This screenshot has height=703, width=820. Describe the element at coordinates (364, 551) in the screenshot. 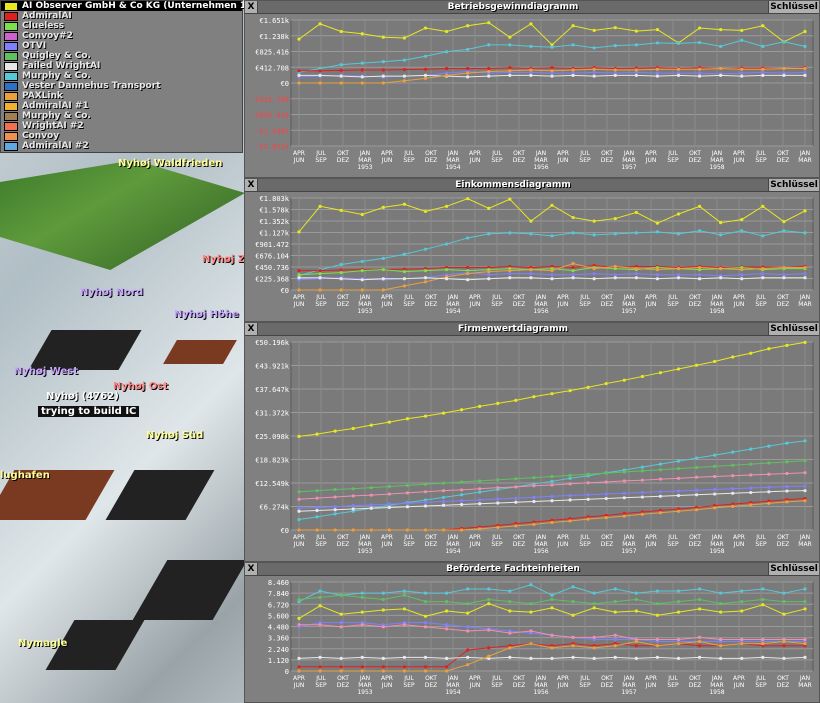

I see `x-year-label: 1953` at that location.